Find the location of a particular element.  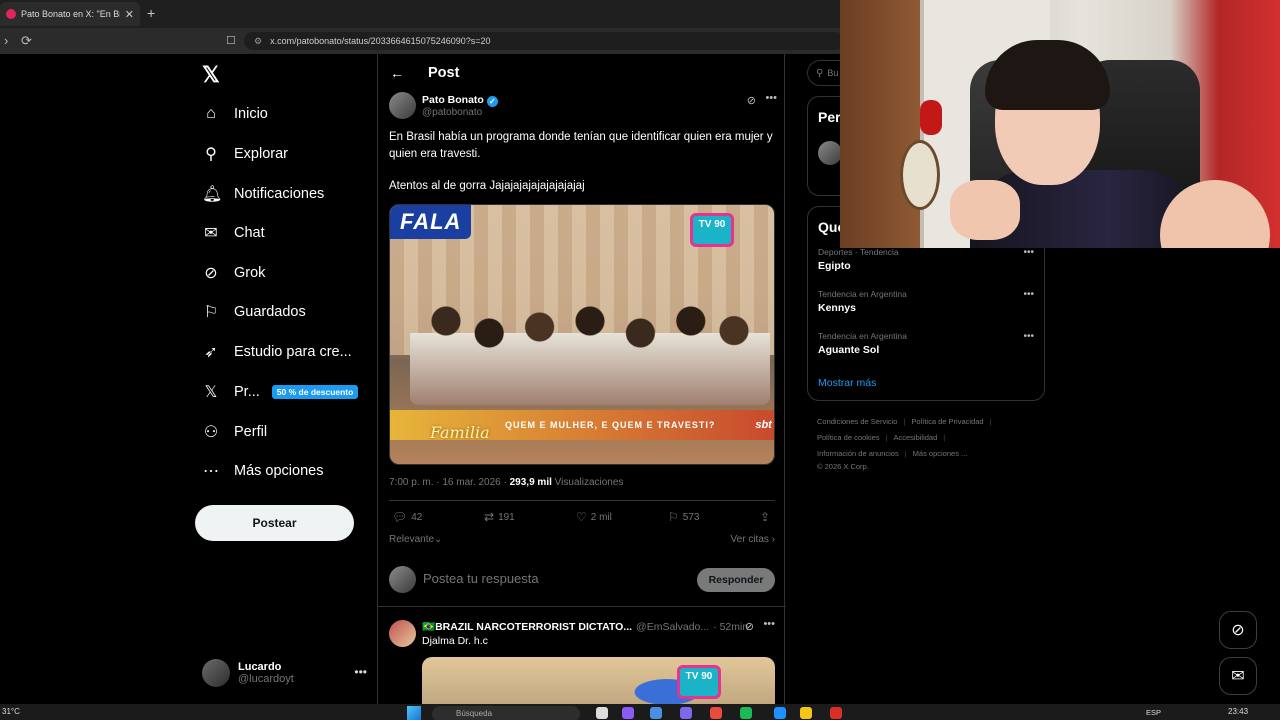

tab-title: Pato Bonato en X: "En Brasil is located at coordinates (70, 14).